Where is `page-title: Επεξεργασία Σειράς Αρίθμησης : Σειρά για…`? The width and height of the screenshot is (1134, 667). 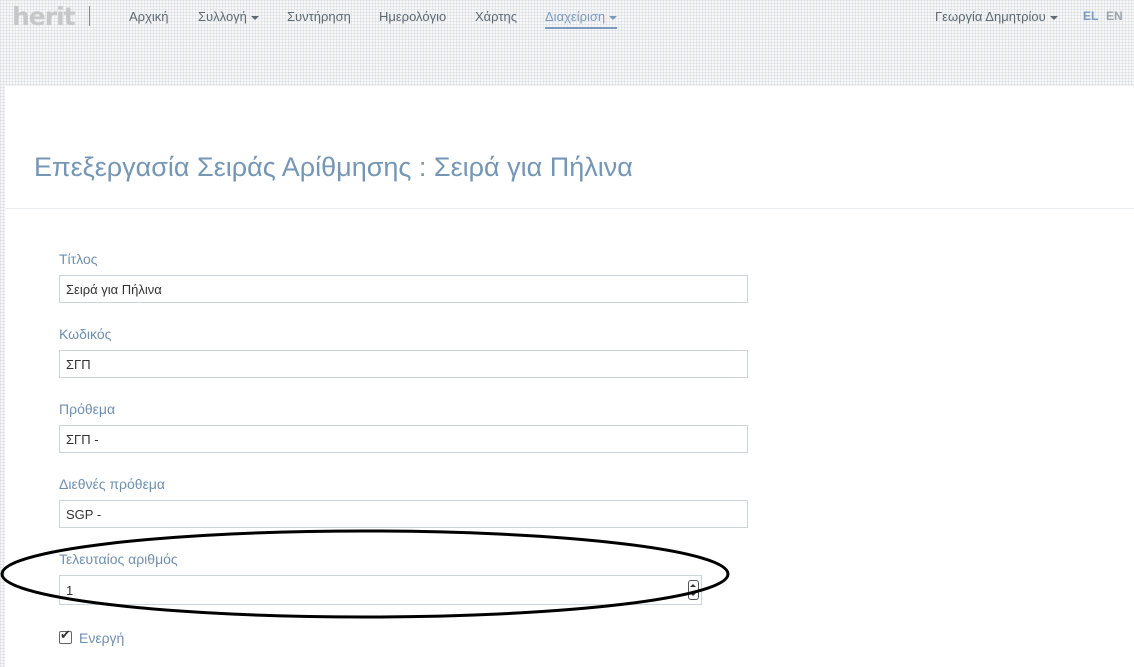
page-title: Επεξεργασία Σειράς Αρίθμησης : Σειρά για… is located at coordinates (333, 167).